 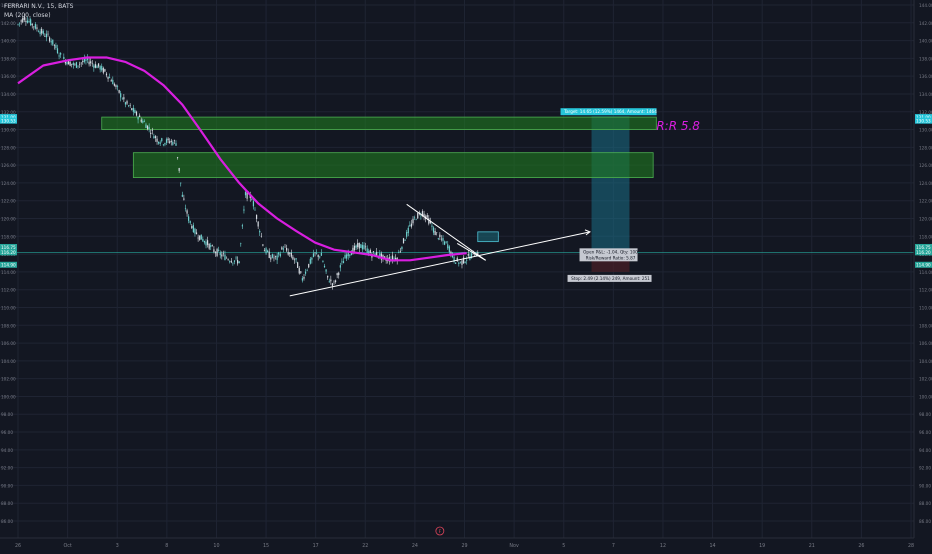 What do you see at coordinates (8, 325) in the screenshot?
I see `y-tick-label-left: 108.00` at bounding box center [8, 325].